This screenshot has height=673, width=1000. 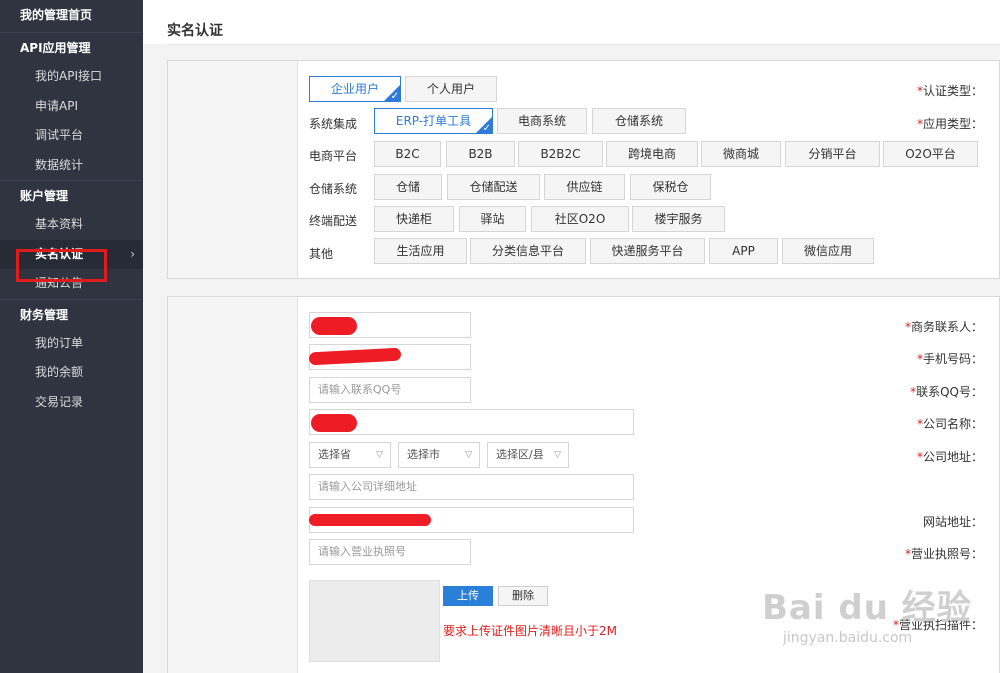 What do you see at coordinates (949, 457) in the screenshot?
I see `address-label: *公司地址：` at bounding box center [949, 457].